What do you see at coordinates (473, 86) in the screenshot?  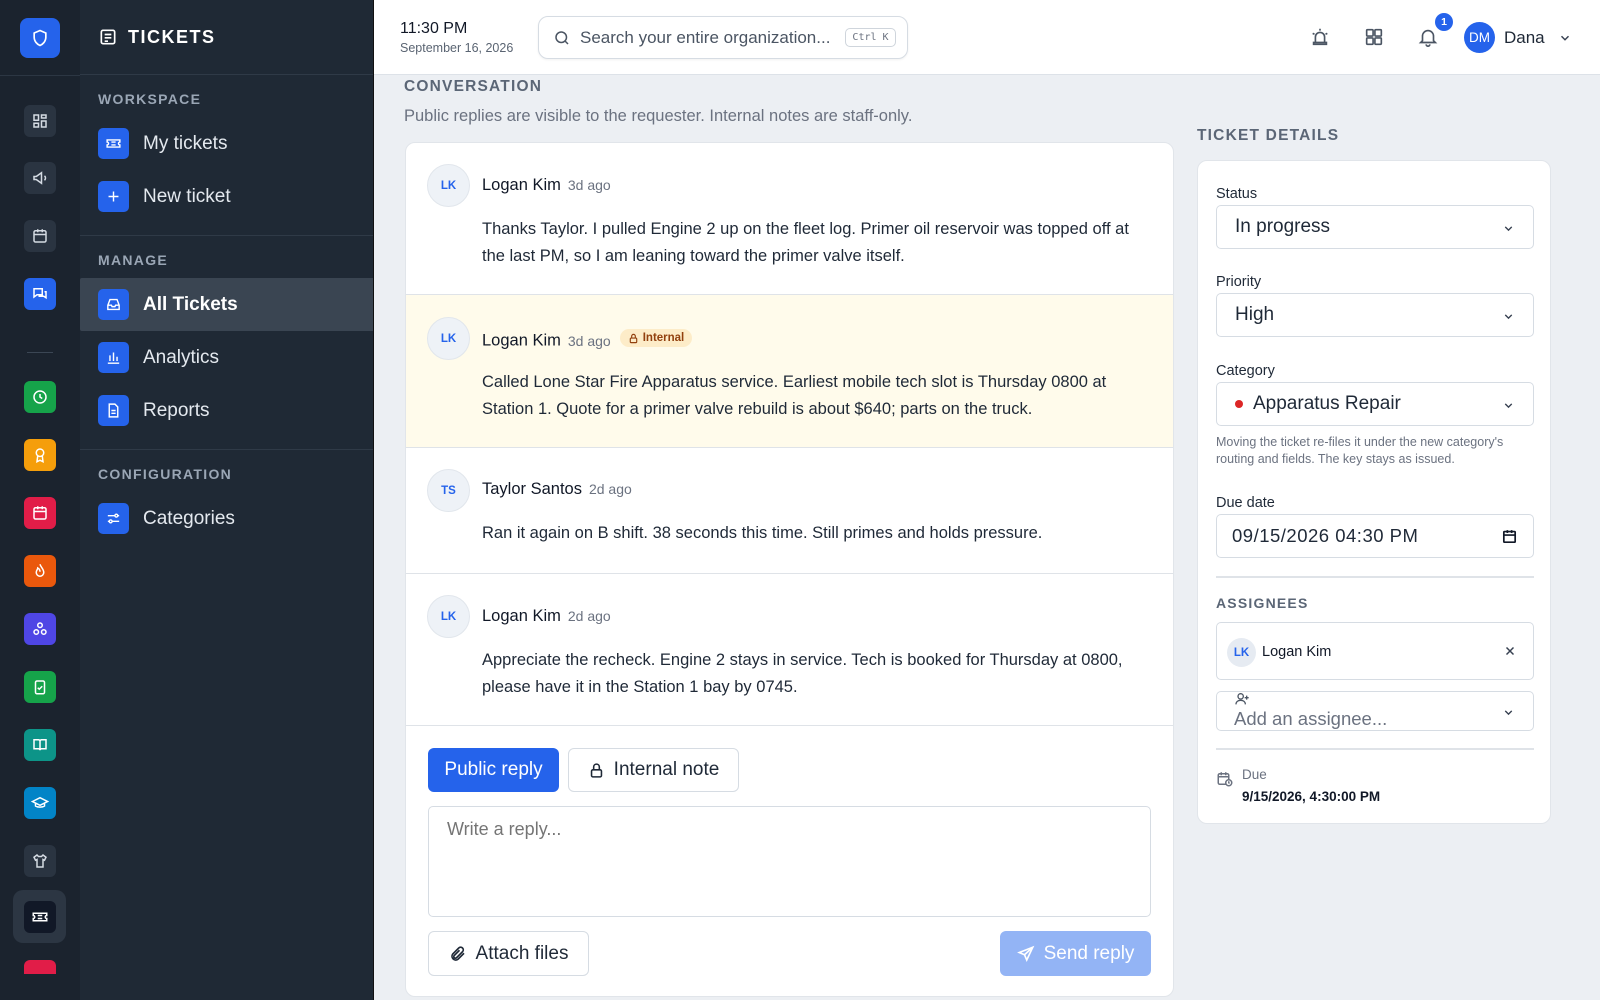 I see `conversation-title: CONVERSATION` at bounding box center [473, 86].